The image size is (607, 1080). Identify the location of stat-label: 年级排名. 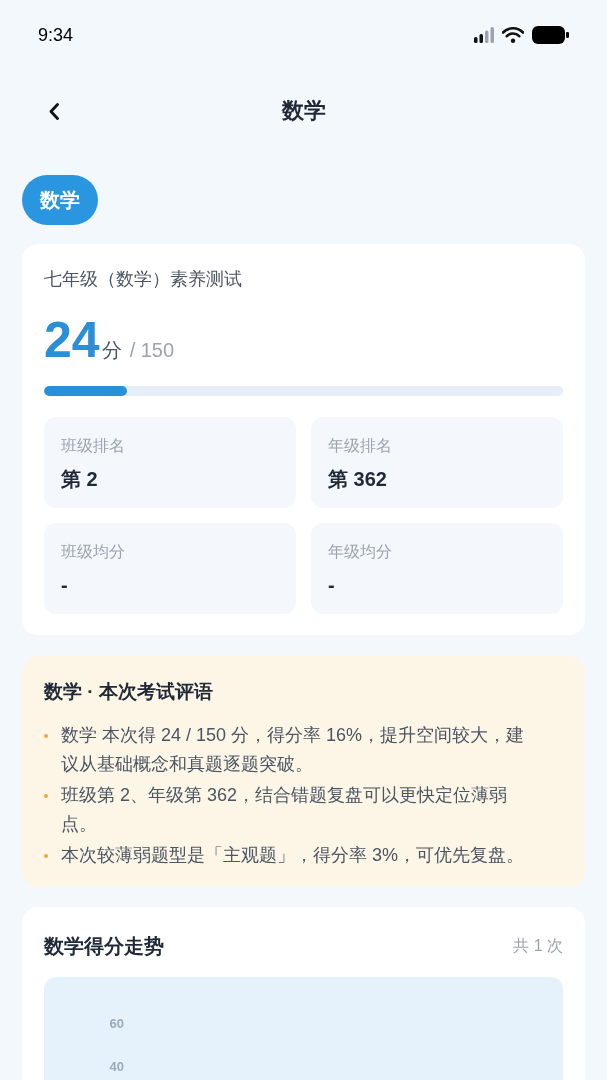
(360, 446).